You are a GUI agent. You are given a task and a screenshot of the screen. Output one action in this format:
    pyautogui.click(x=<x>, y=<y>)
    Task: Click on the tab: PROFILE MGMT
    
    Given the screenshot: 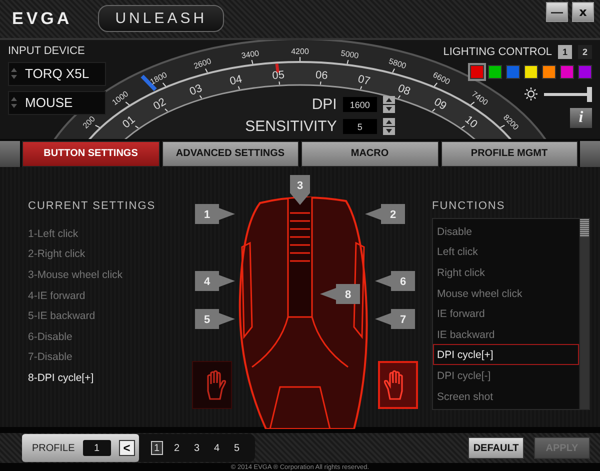 What is the action you would take?
    pyautogui.click(x=509, y=154)
    